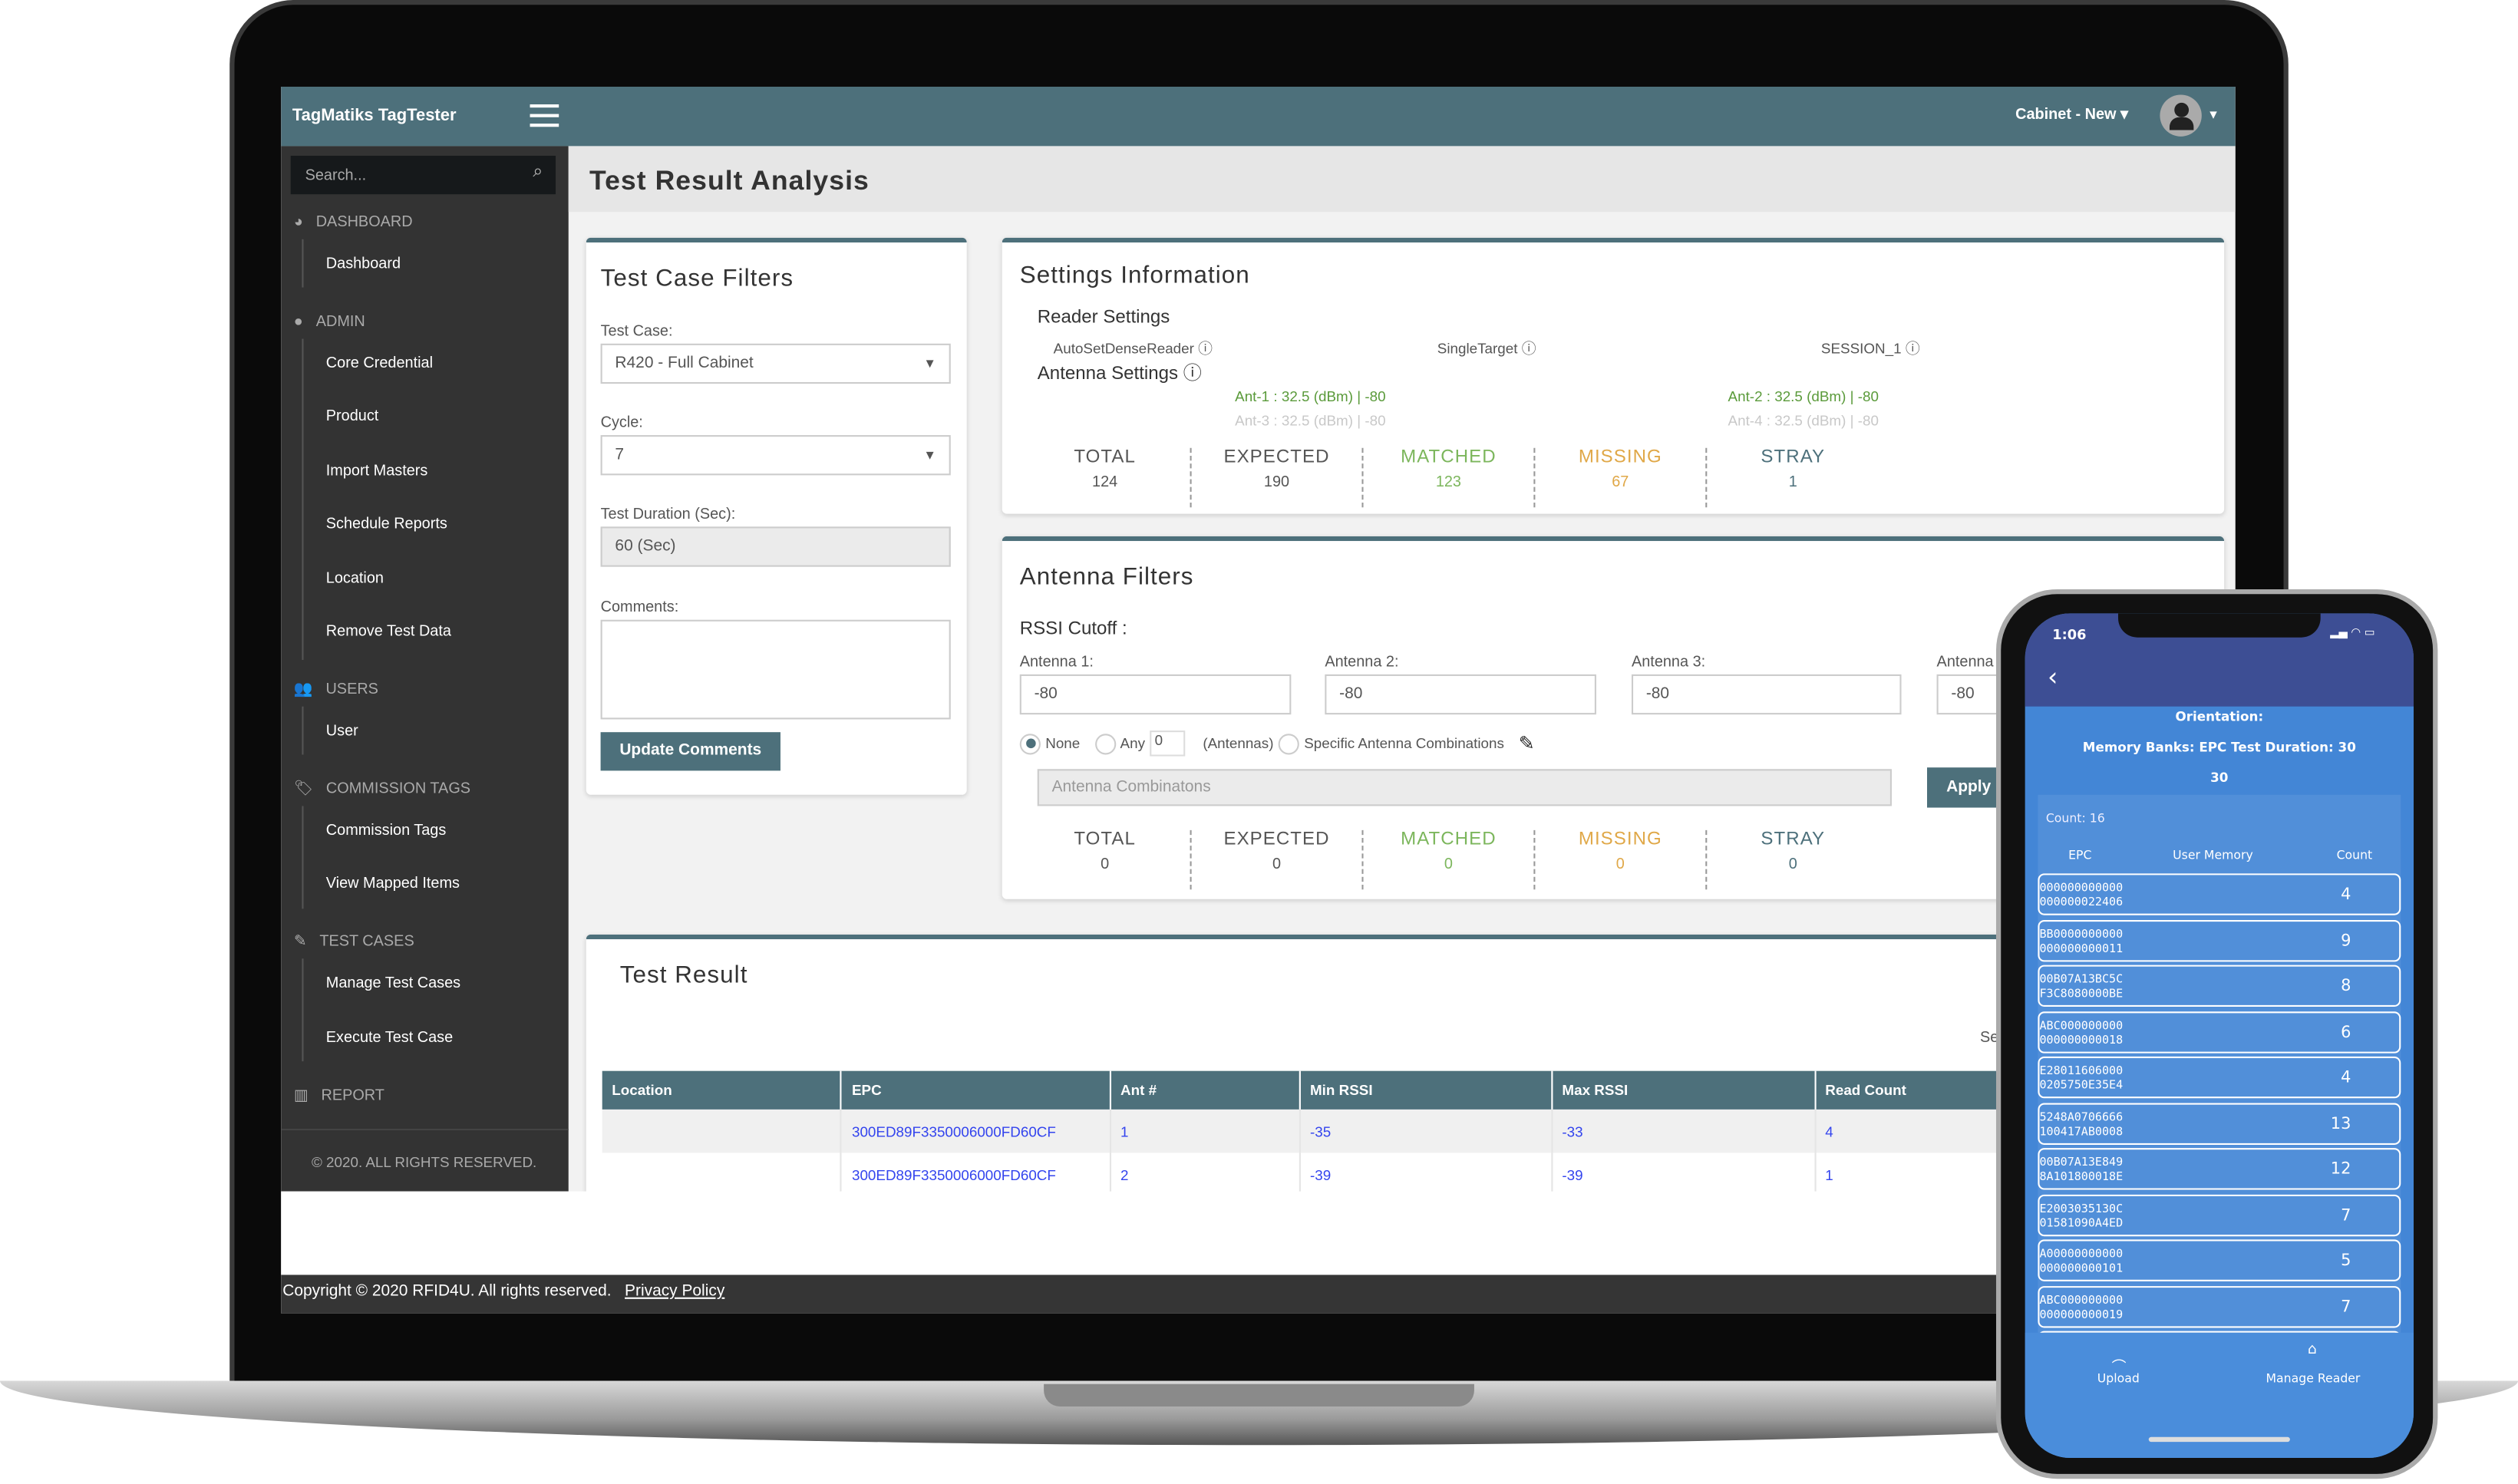 The width and height of the screenshot is (2518, 1484). I want to click on reader-settings-title: Reader Settings, so click(1103, 318).